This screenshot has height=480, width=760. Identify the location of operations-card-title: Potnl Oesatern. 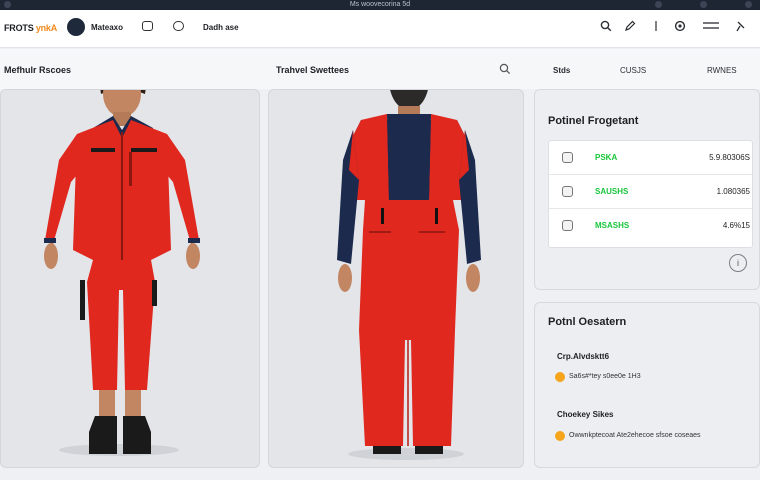
(587, 322).